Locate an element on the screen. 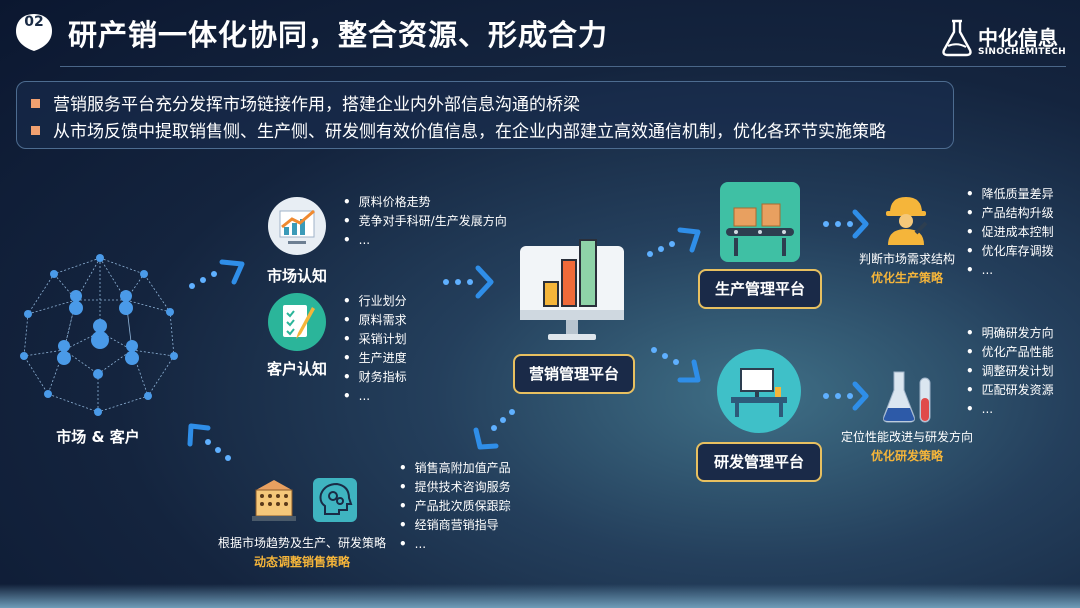  list-item: 促进成本控制 is located at coordinates (1010, 232).